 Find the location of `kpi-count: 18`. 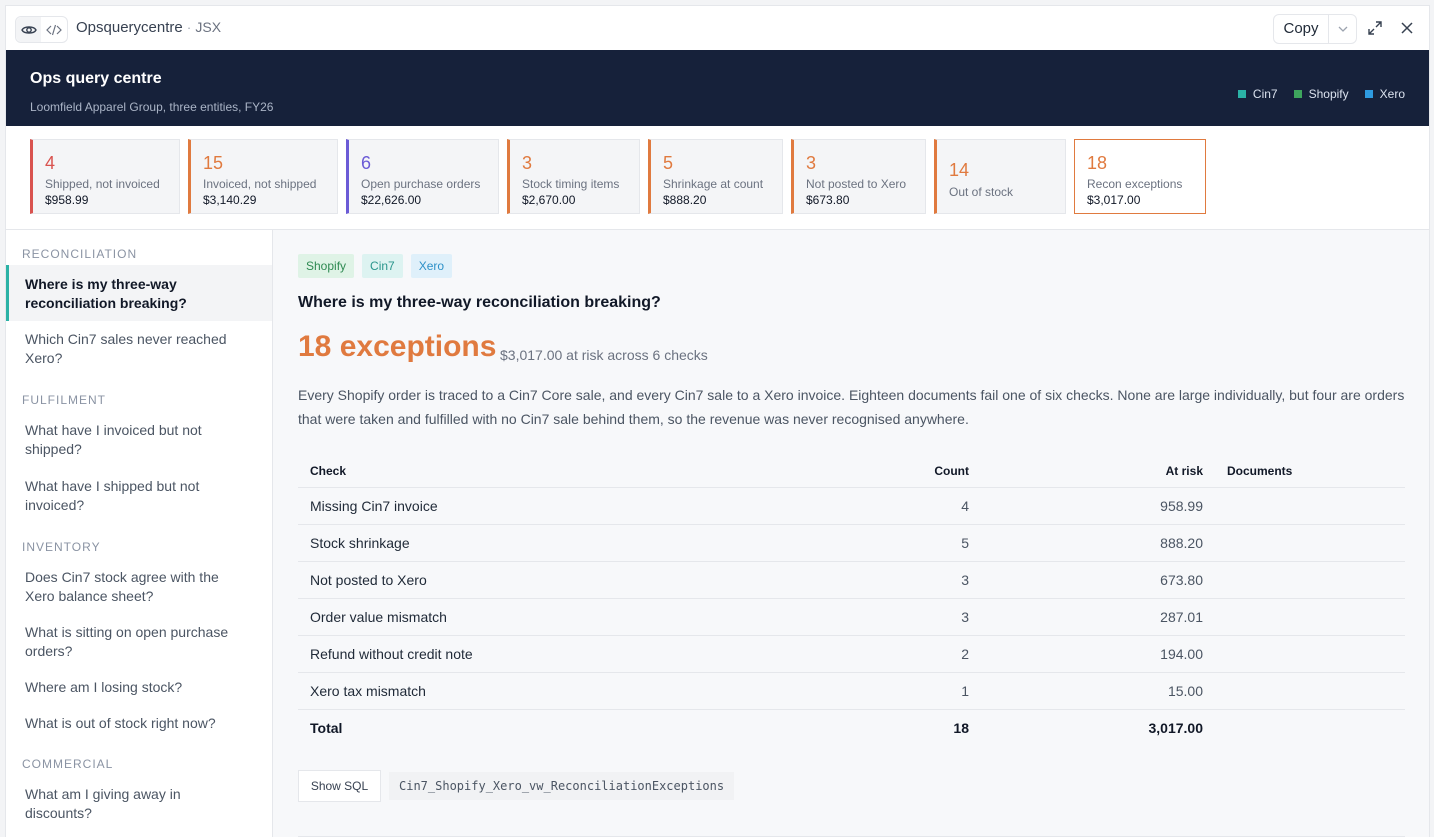

kpi-count: 18 is located at coordinates (1097, 163).